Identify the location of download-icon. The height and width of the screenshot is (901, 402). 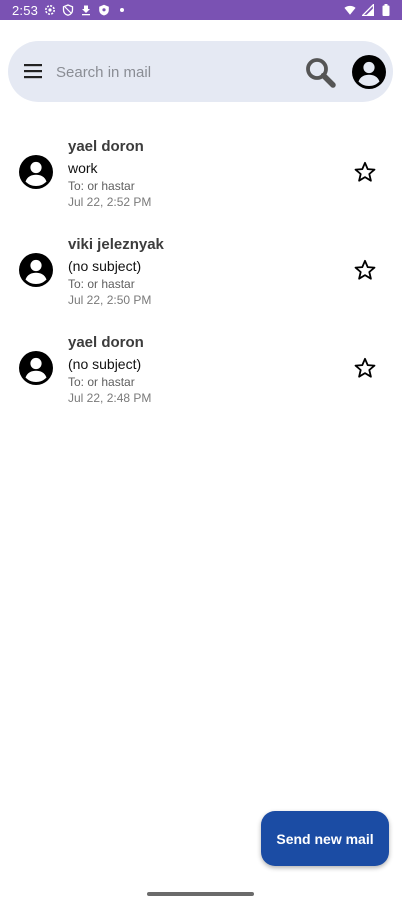
(86, 10).